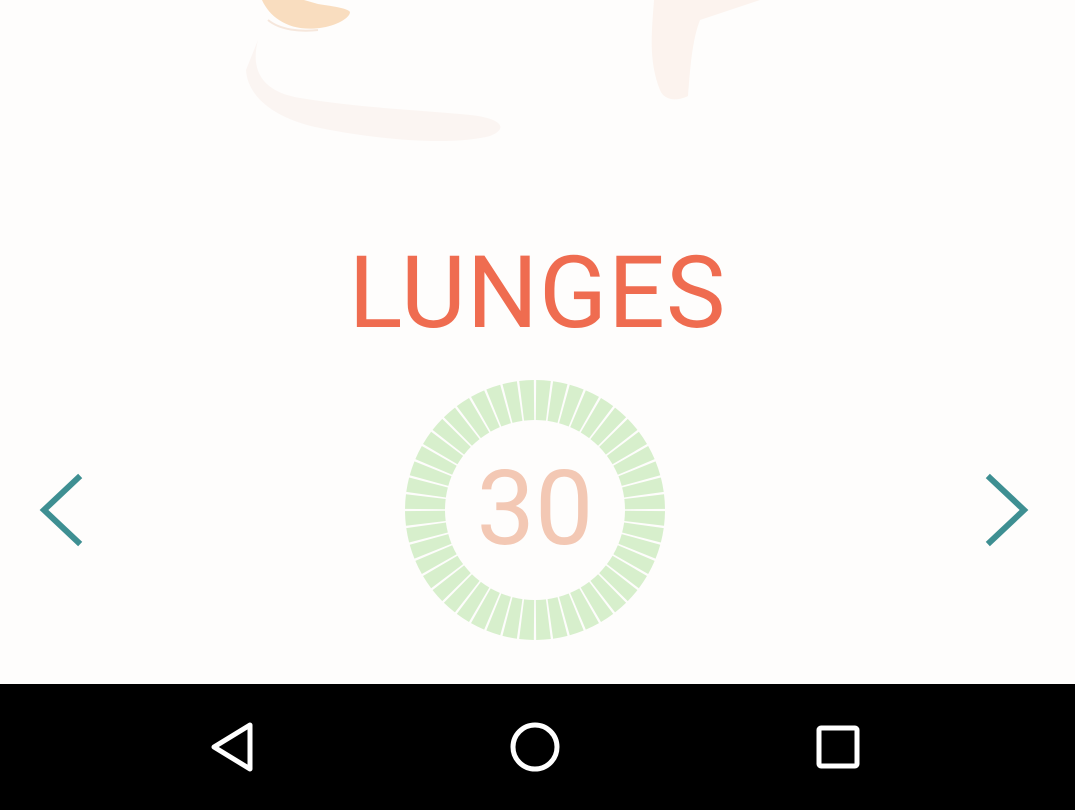 This screenshot has width=1075, height=810. Describe the element at coordinates (537, 293) in the screenshot. I see `exercise-title: LUNGES` at that location.